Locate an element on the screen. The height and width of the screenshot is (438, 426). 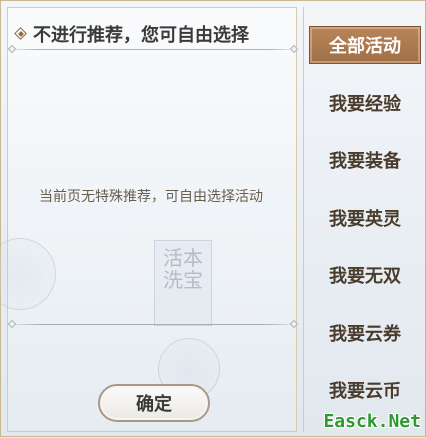
footer-divider is located at coordinates (153, 324).